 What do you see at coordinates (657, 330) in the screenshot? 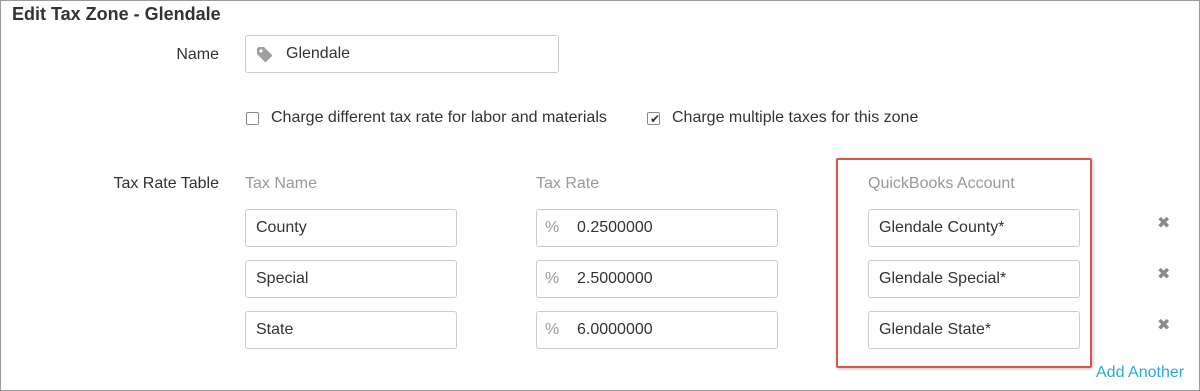
I see `tax-rate-input: % 6.0000000` at bounding box center [657, 330].